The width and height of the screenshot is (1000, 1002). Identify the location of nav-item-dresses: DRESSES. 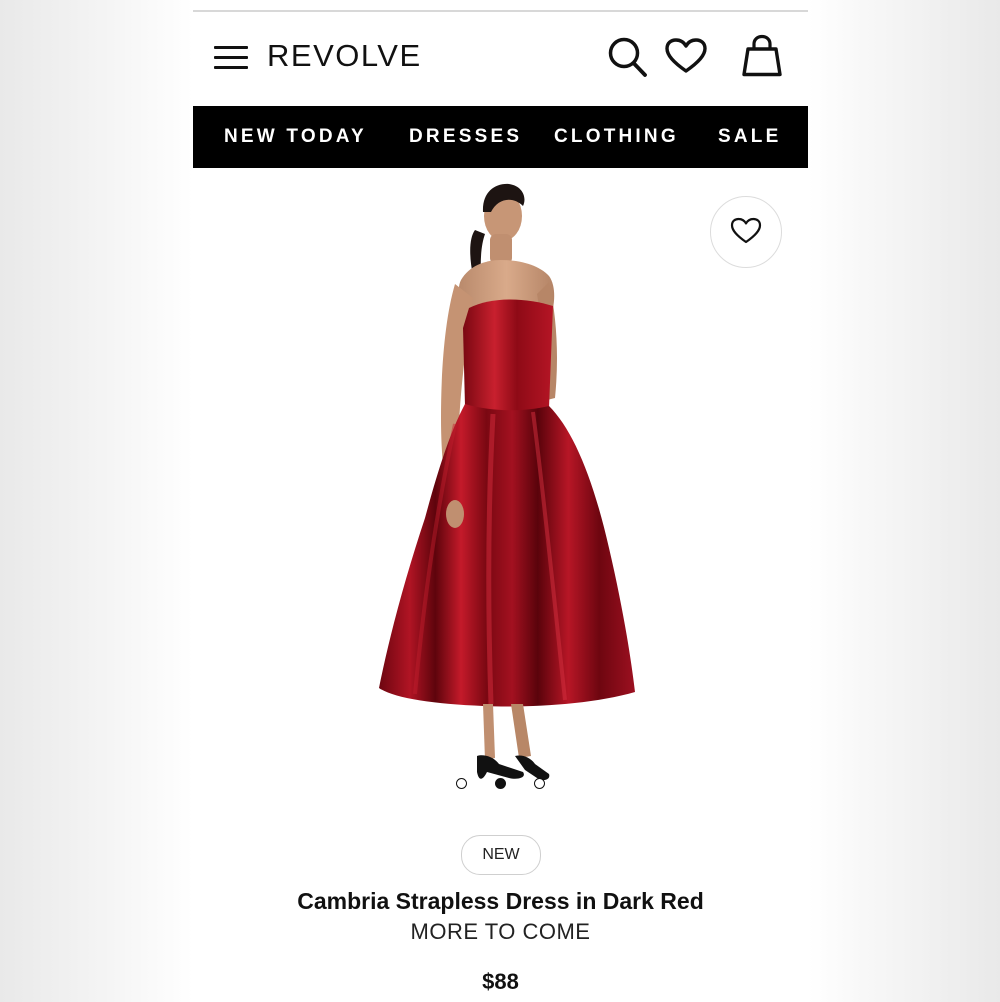
(465, 137).